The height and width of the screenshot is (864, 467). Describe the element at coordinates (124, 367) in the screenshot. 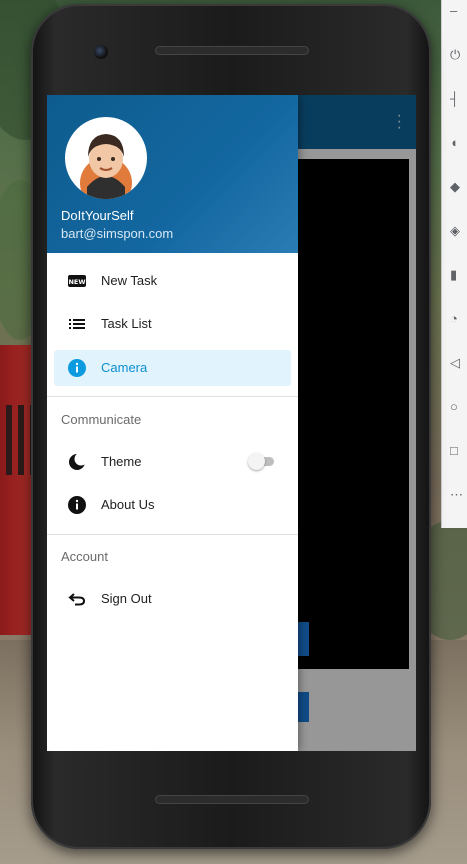

I see `menu-item-label: Camera` at that location.